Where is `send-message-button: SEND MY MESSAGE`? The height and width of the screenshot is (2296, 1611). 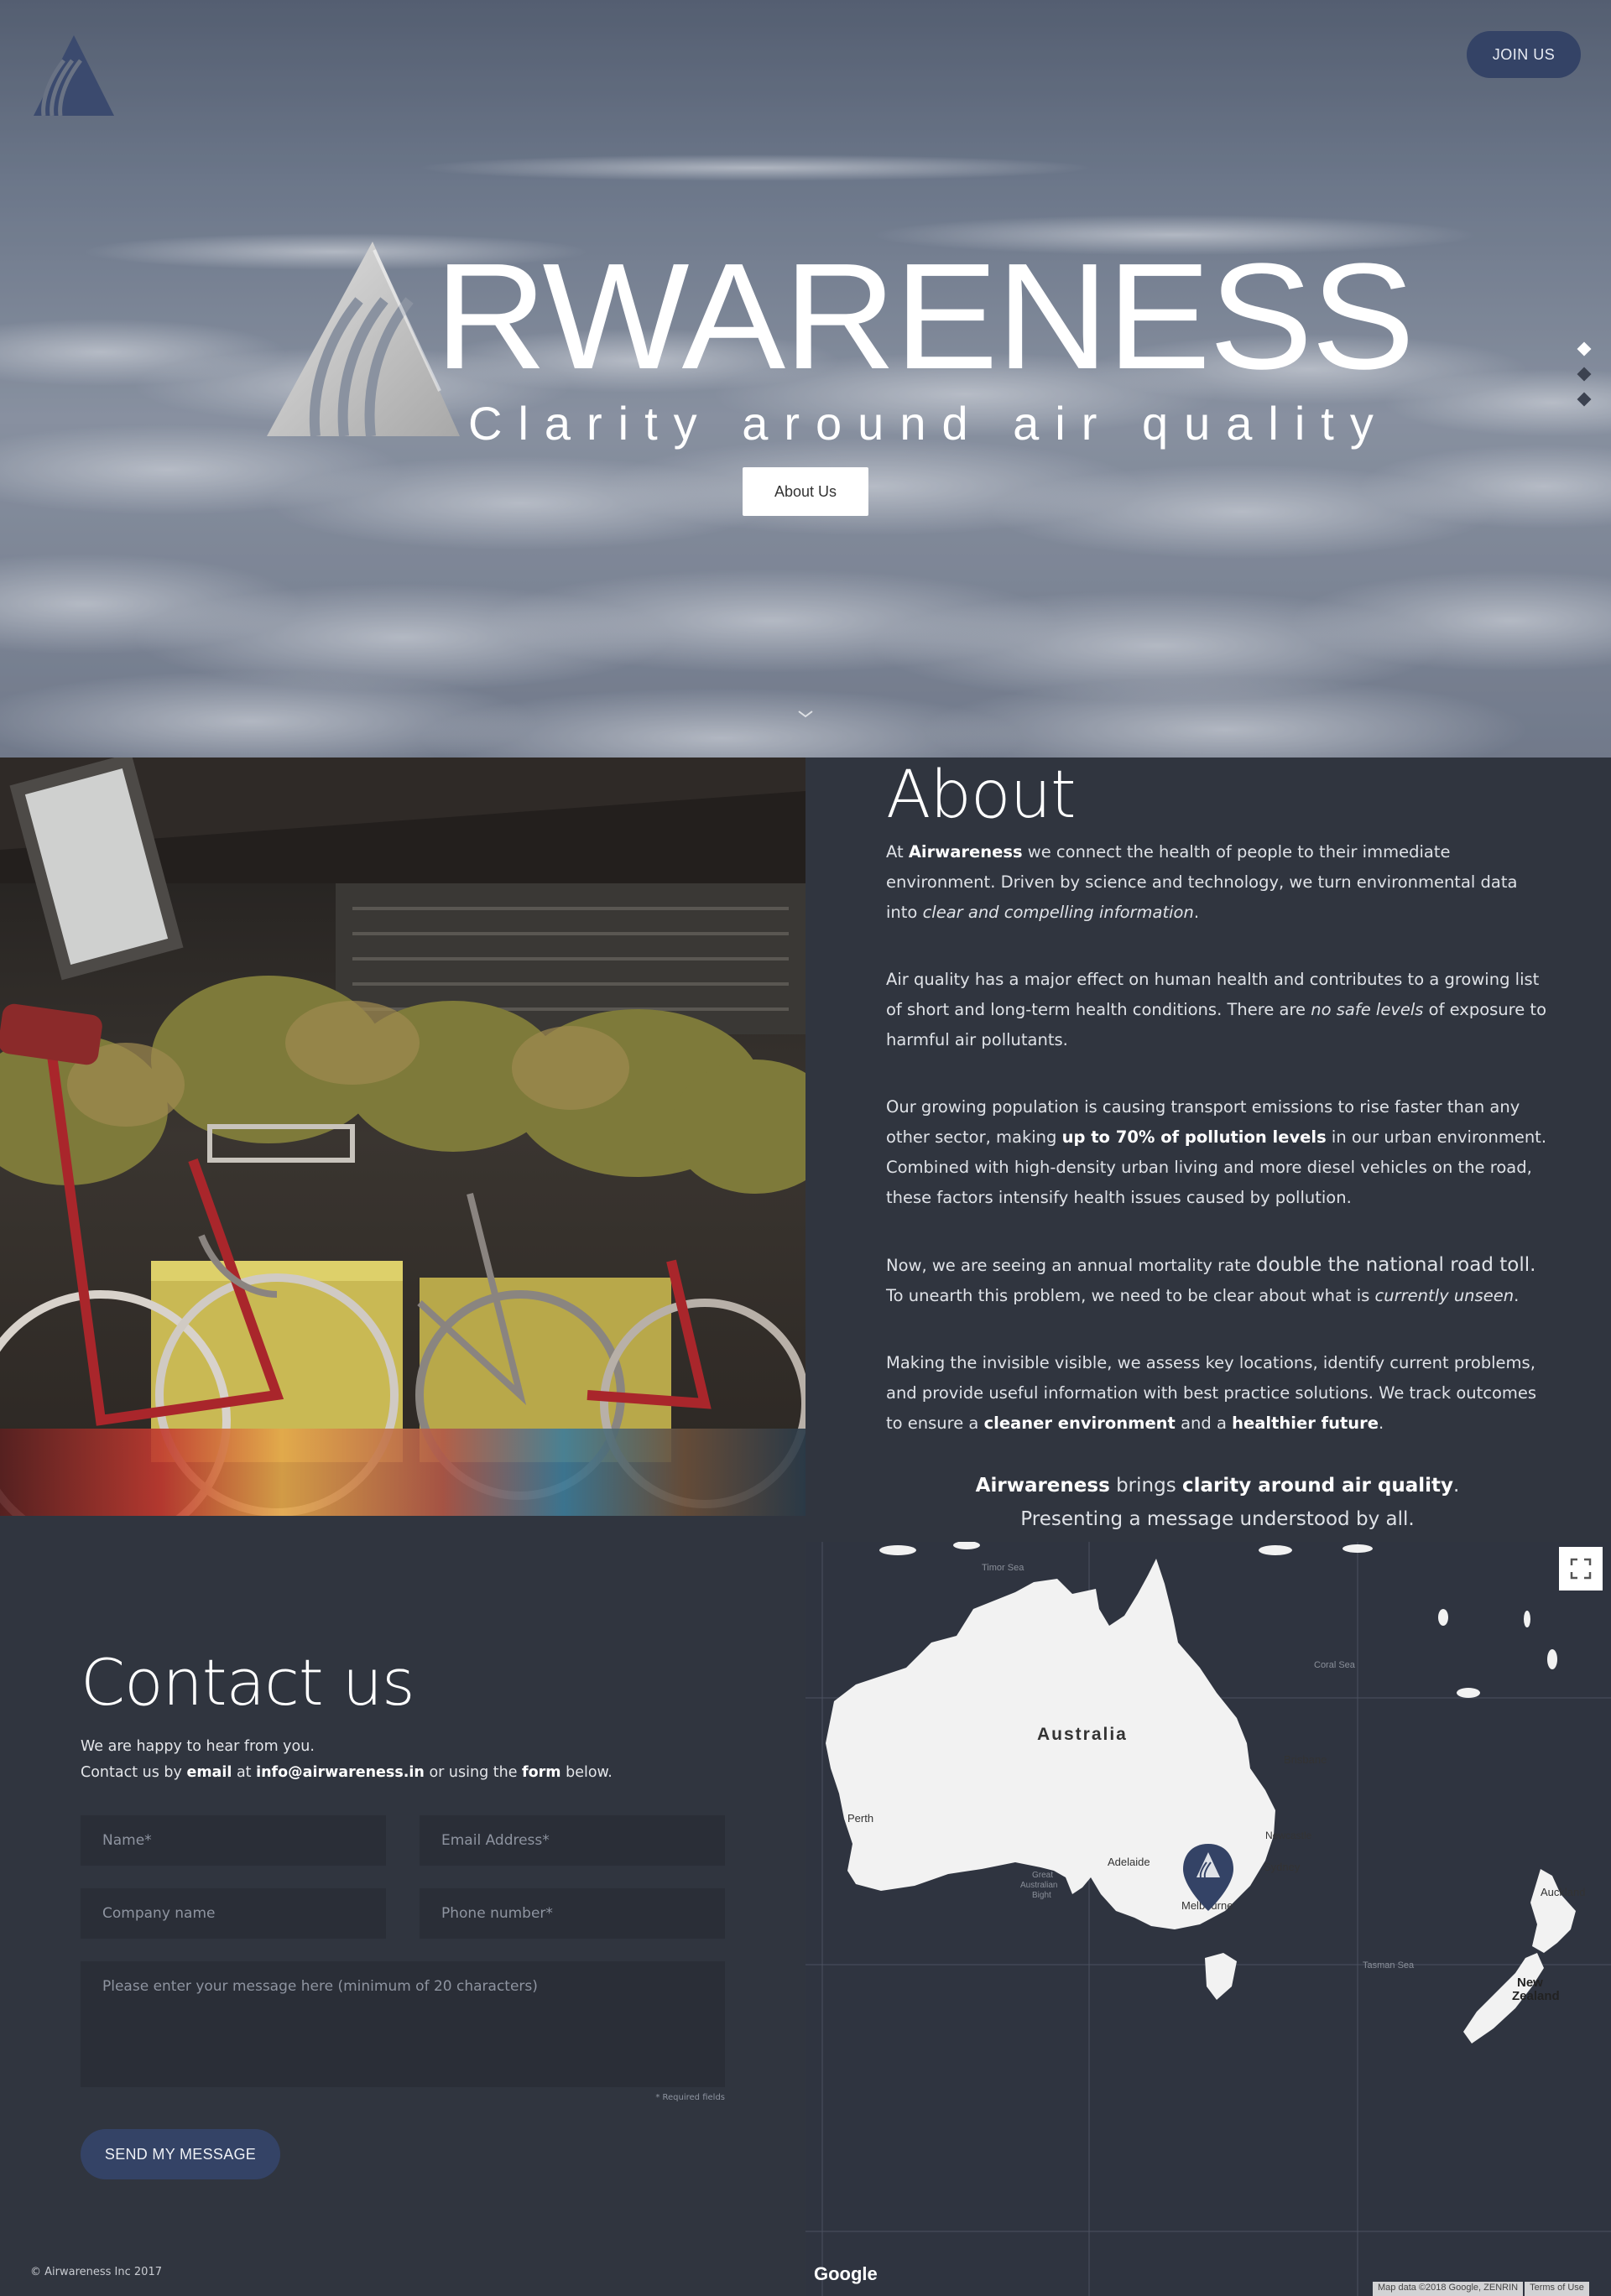
send-message-button: SEND MY MESSAGE is located at coordinates (181, 2154).